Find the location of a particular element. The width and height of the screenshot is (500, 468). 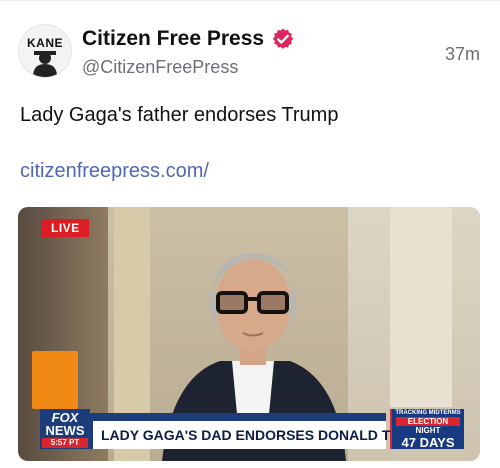

election-days: 47 DAYS is located at coordinates (428, 442).